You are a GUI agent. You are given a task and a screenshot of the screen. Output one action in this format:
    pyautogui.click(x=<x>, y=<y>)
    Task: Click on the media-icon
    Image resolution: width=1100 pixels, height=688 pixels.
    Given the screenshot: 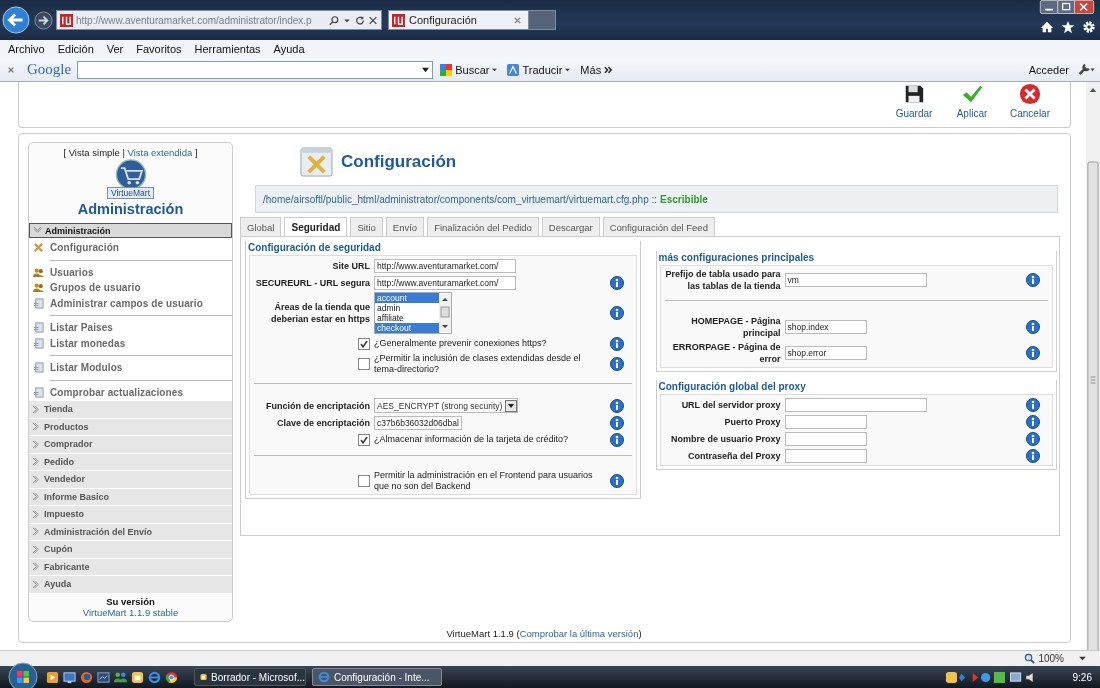 What is the action you would take?
    pyautogui.click(x=52, y=677)
    